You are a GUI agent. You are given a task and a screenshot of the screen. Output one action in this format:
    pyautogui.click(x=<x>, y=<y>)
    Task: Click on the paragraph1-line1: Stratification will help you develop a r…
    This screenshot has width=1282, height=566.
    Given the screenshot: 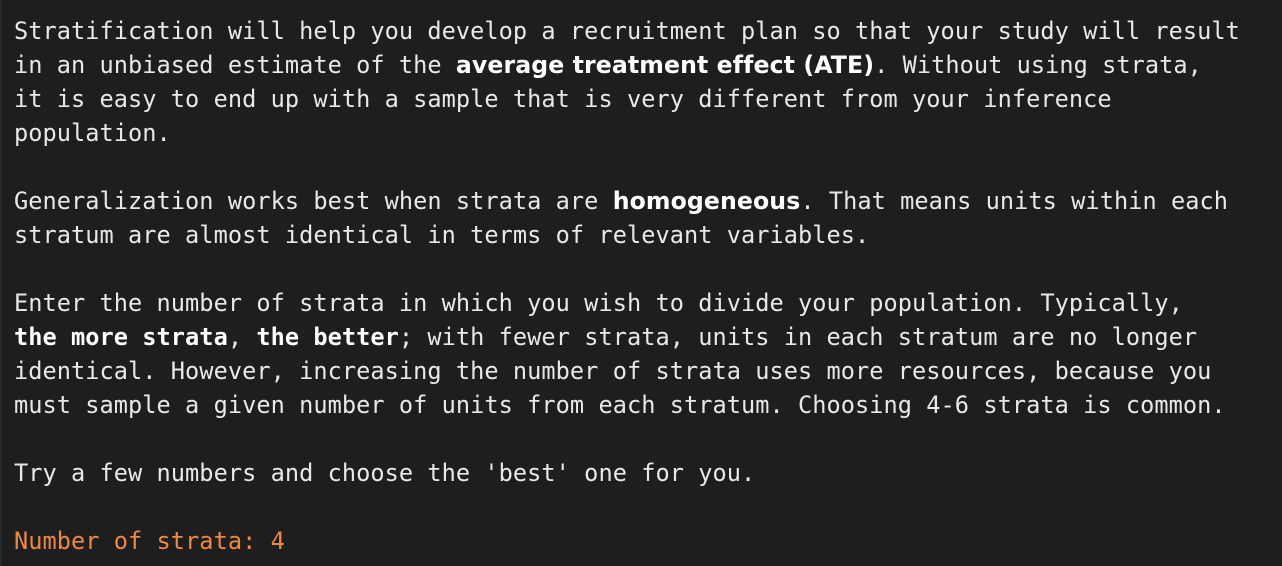 What is the action you would take?
    pyautogui.click(x=627, y=31)
    